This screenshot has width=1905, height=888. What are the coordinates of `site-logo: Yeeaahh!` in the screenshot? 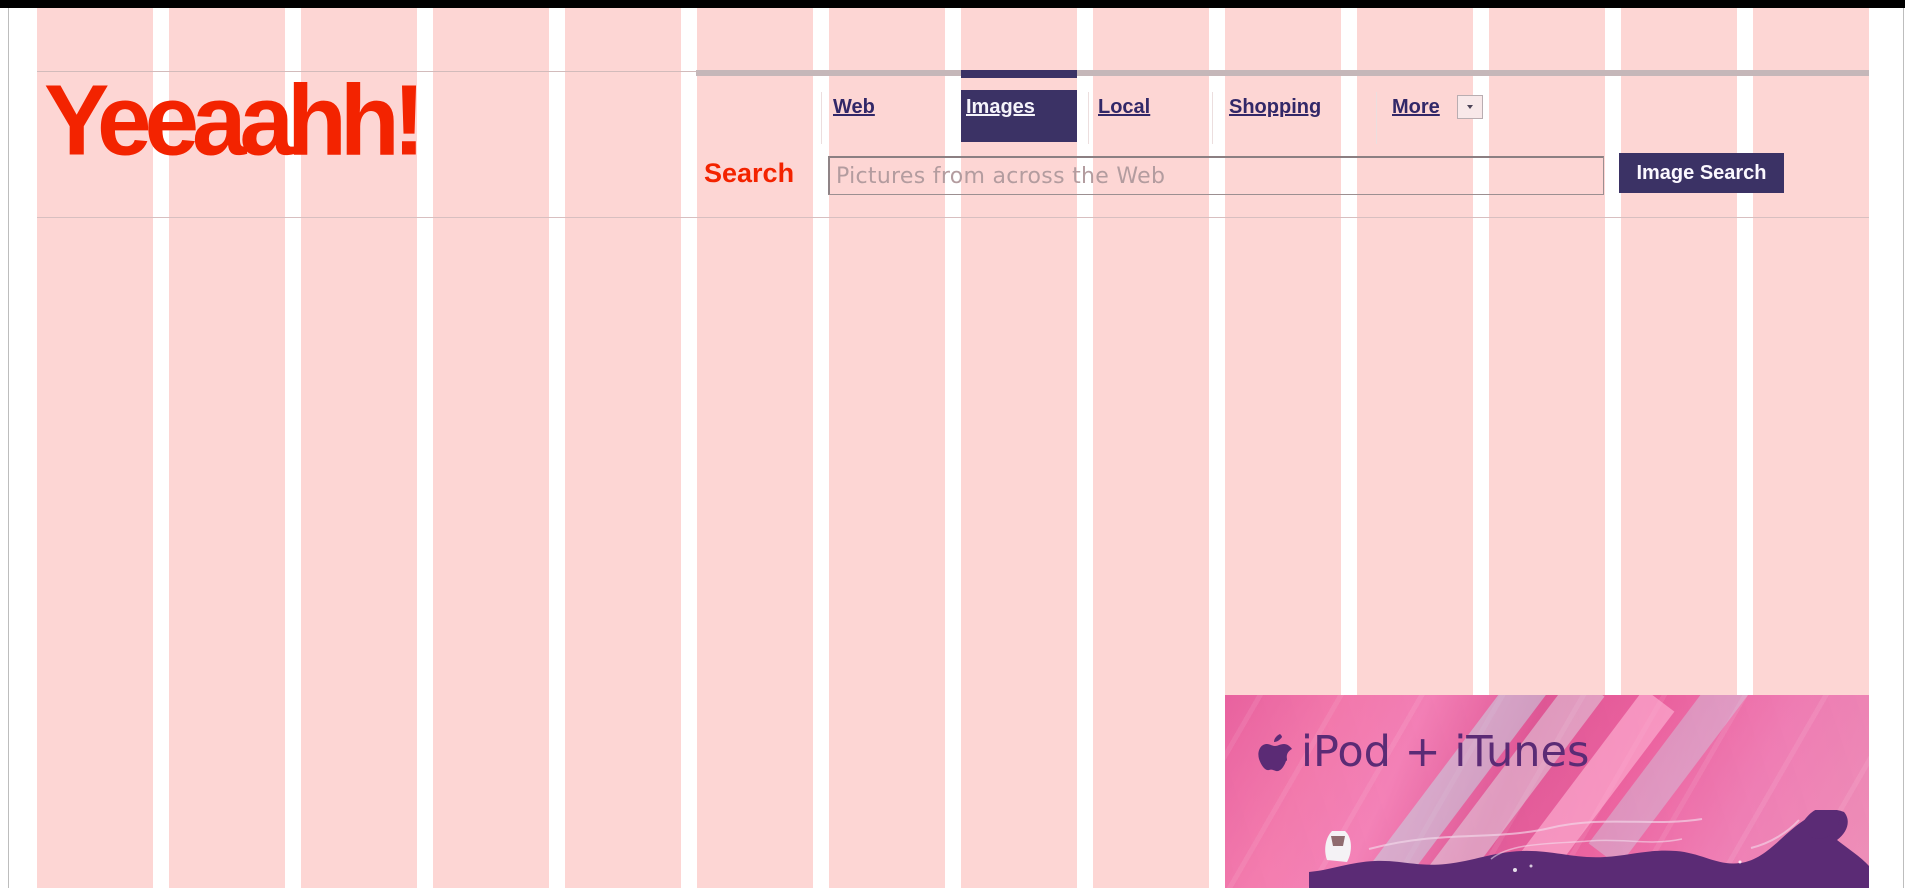 It's located at (234, 120).